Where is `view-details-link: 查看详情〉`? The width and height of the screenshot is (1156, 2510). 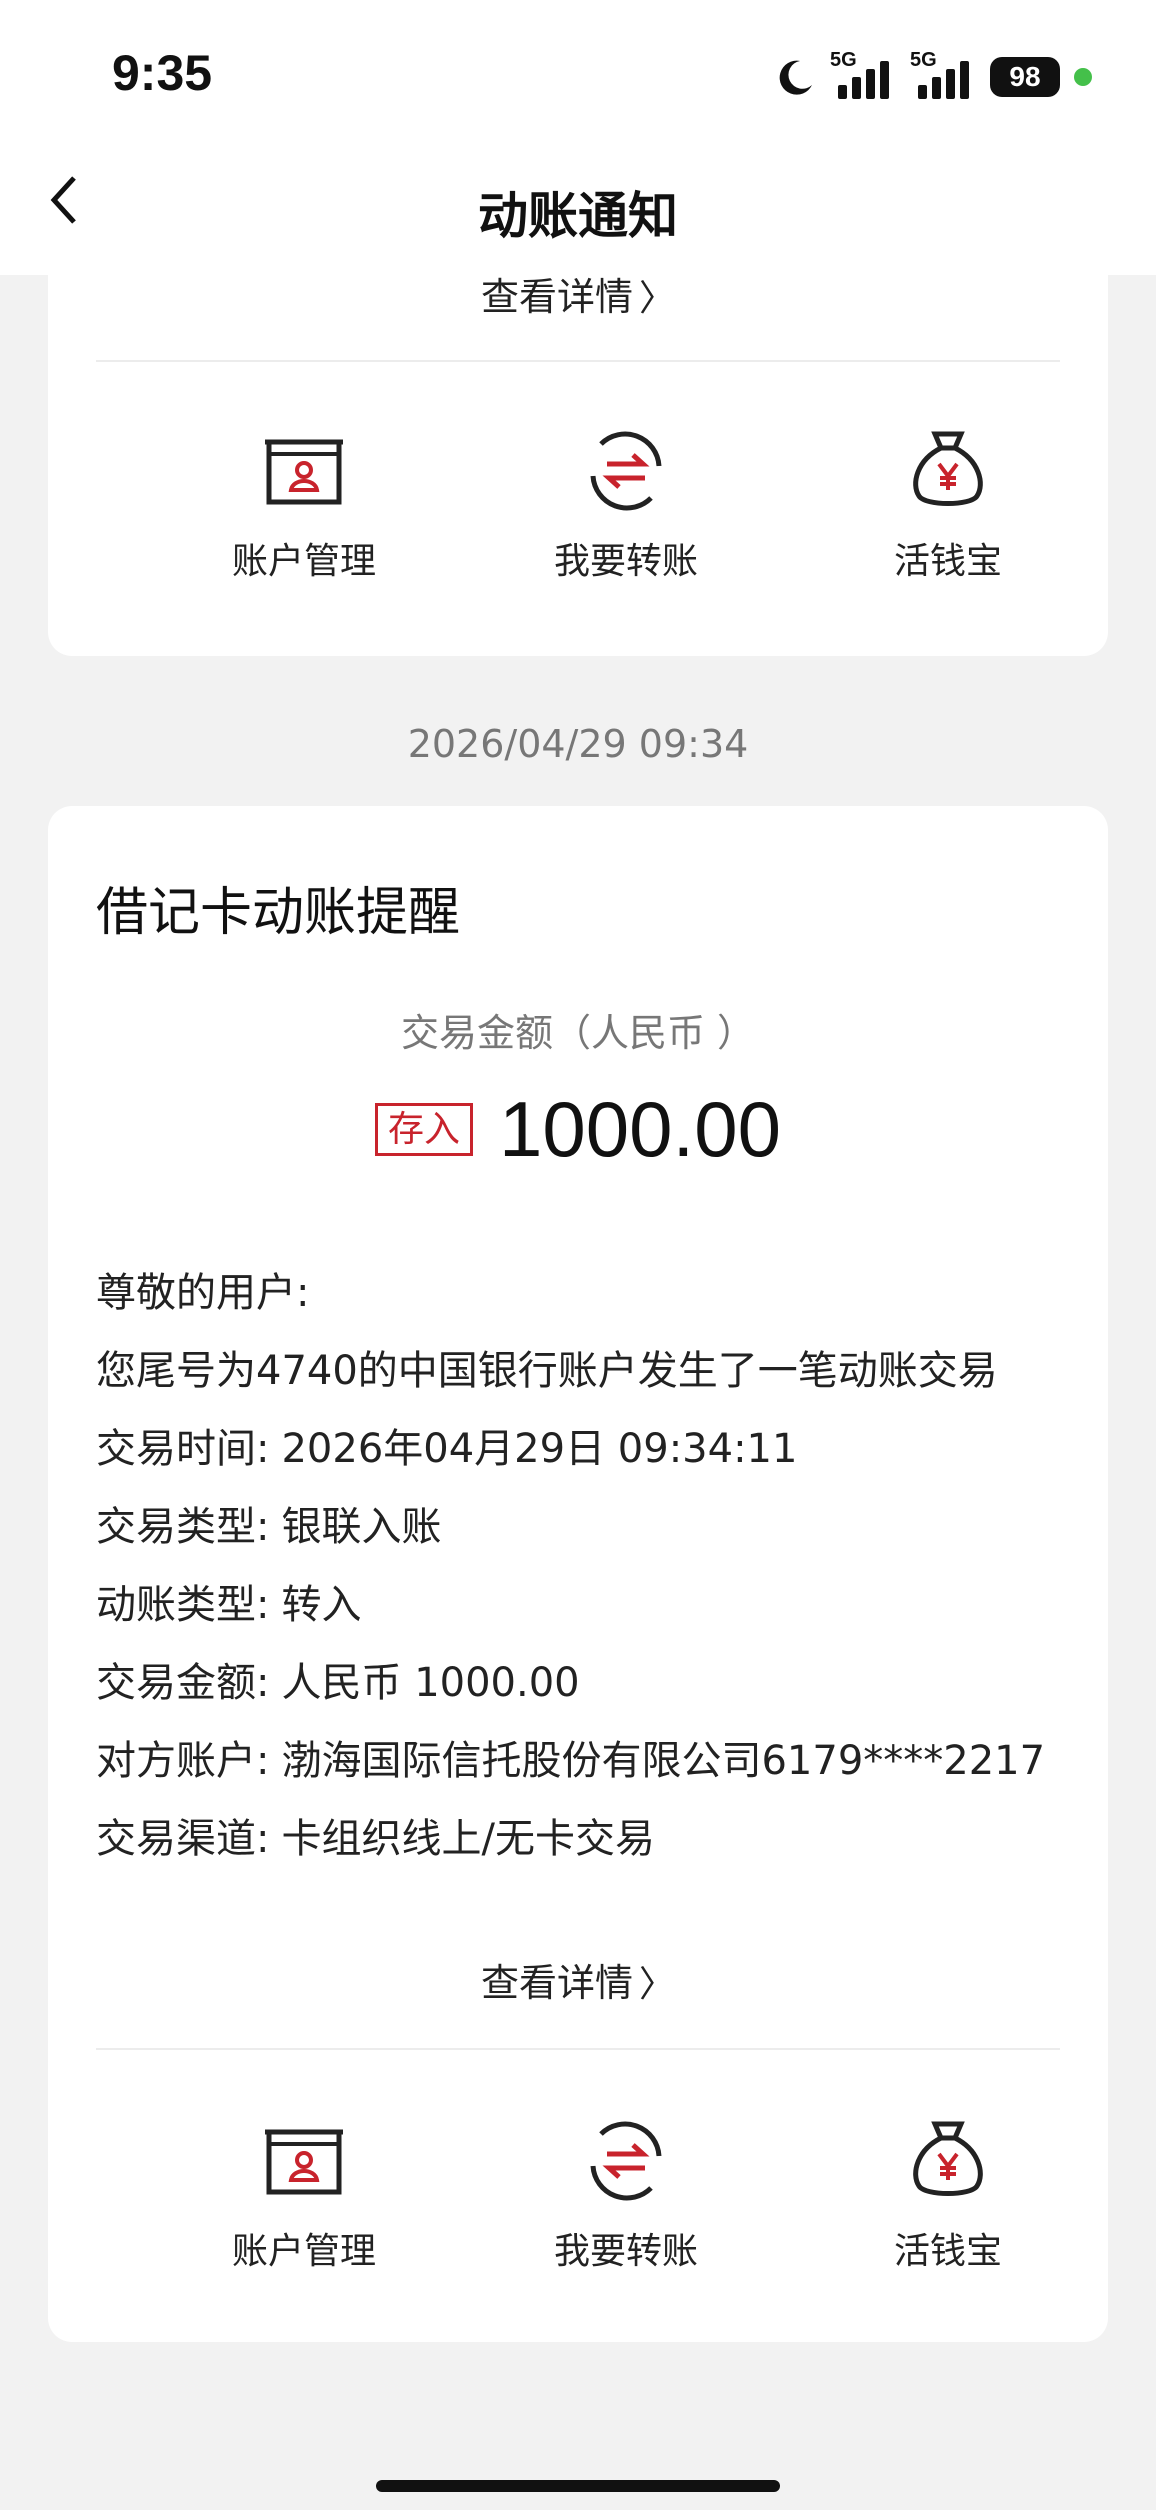 view-details-link: 查看详情〉 is located at coordinates (578, 1979).